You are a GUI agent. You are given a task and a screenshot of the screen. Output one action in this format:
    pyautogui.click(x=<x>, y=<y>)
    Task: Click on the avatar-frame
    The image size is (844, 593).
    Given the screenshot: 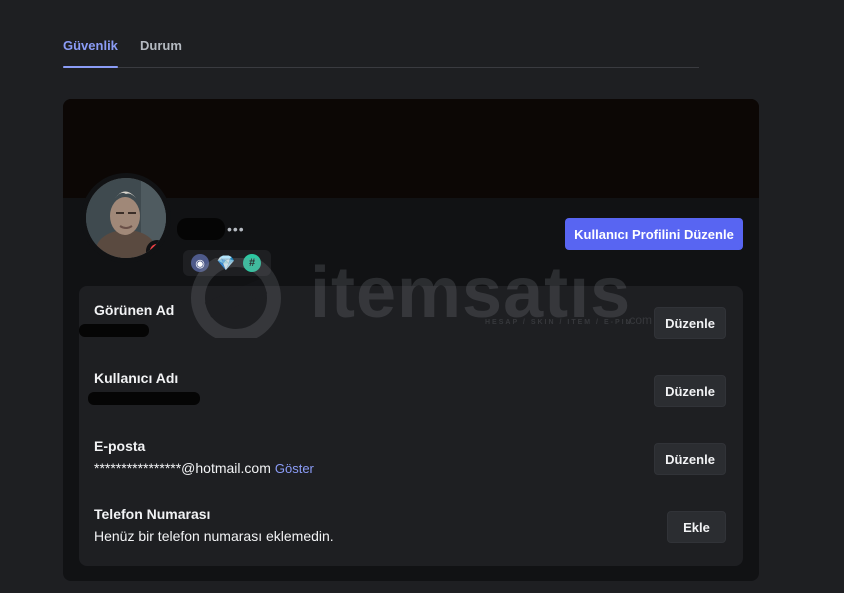 What is the action you would take?
    pyautogui.click(x=126, y=218)
    